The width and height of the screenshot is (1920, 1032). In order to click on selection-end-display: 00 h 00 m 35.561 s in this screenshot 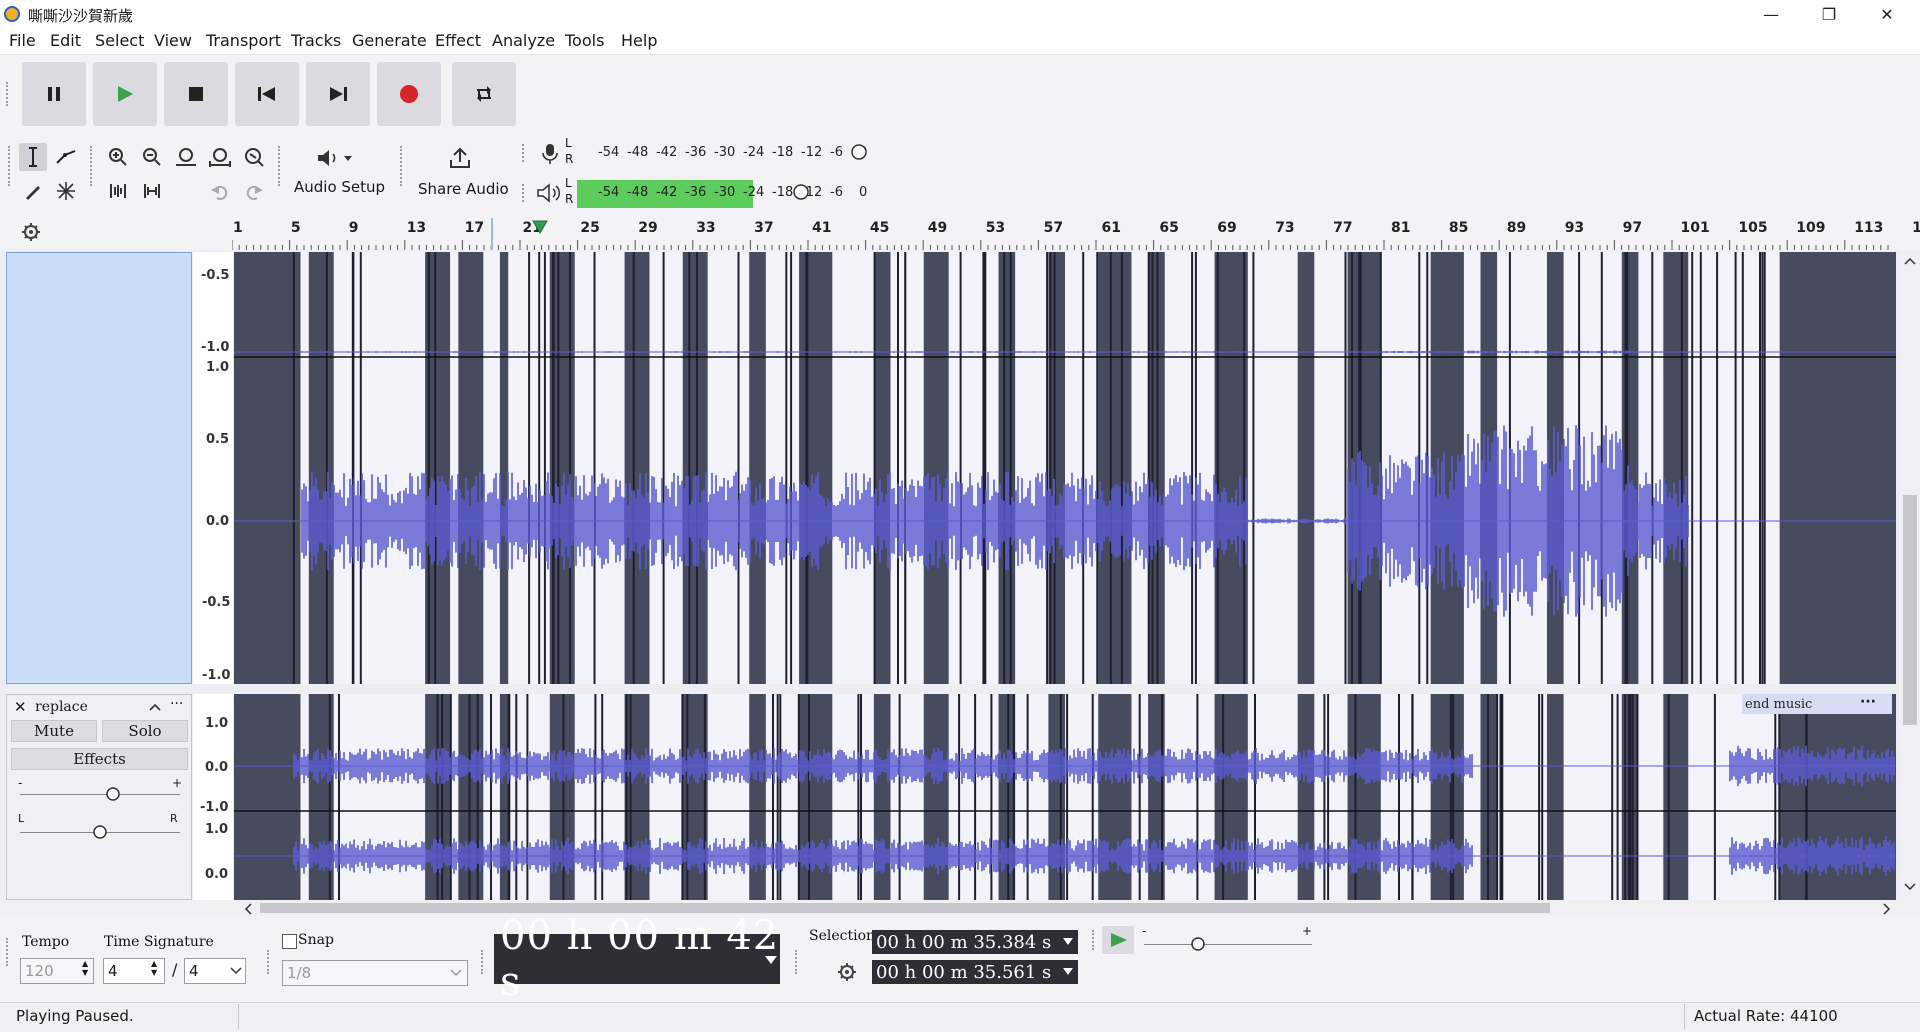, I will do `click(975, 972)`.